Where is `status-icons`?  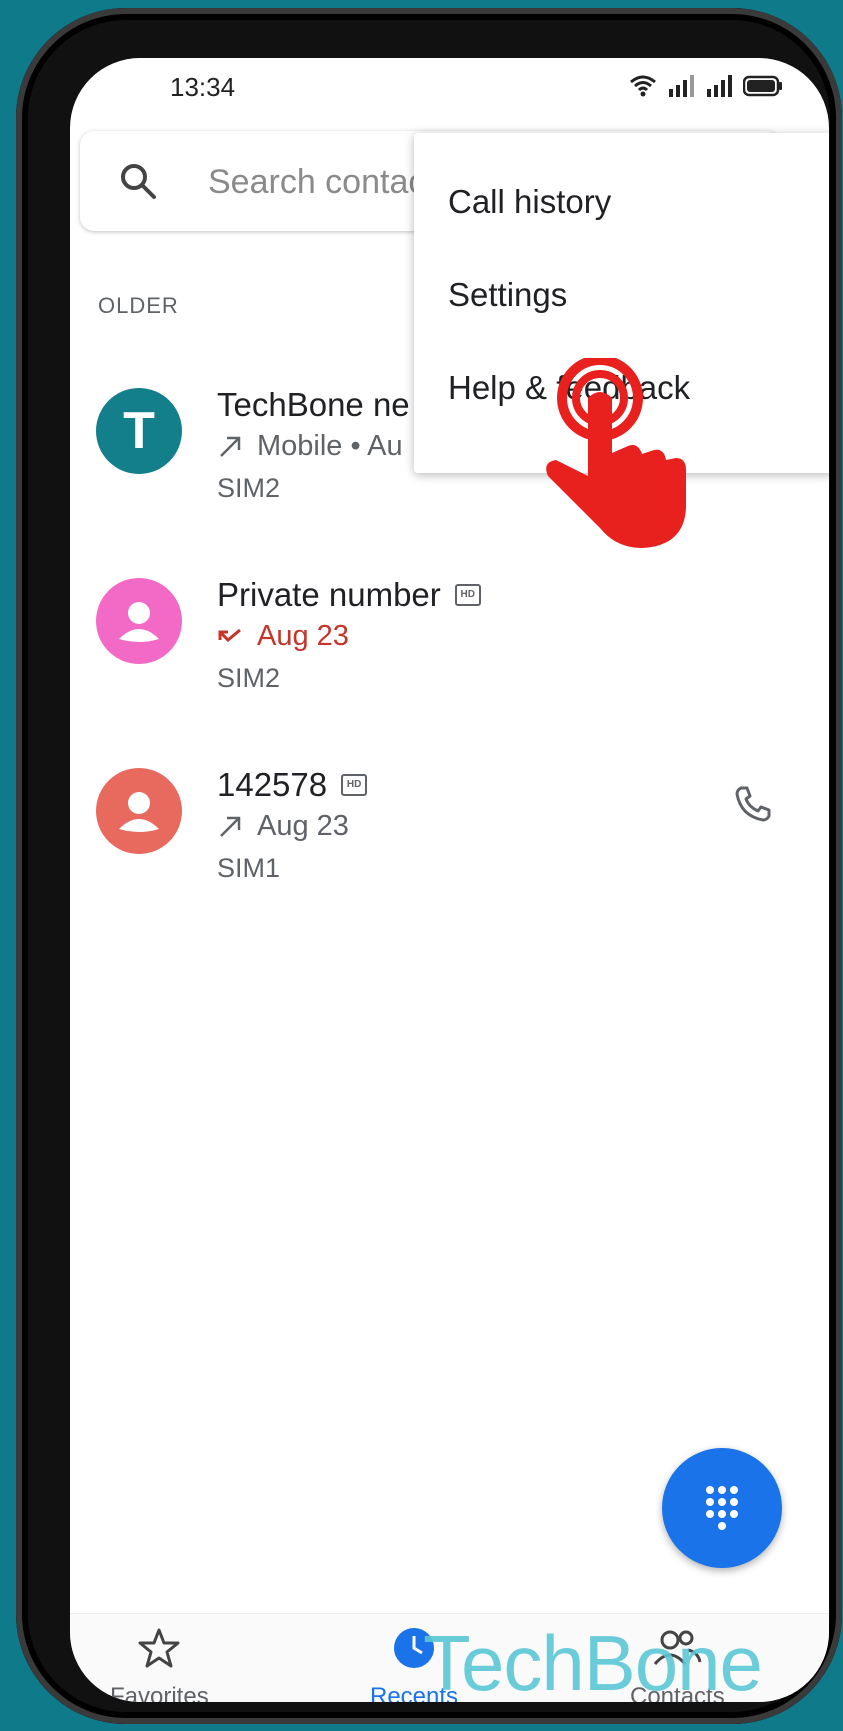
status-icons is located at coordinates (706, 86).